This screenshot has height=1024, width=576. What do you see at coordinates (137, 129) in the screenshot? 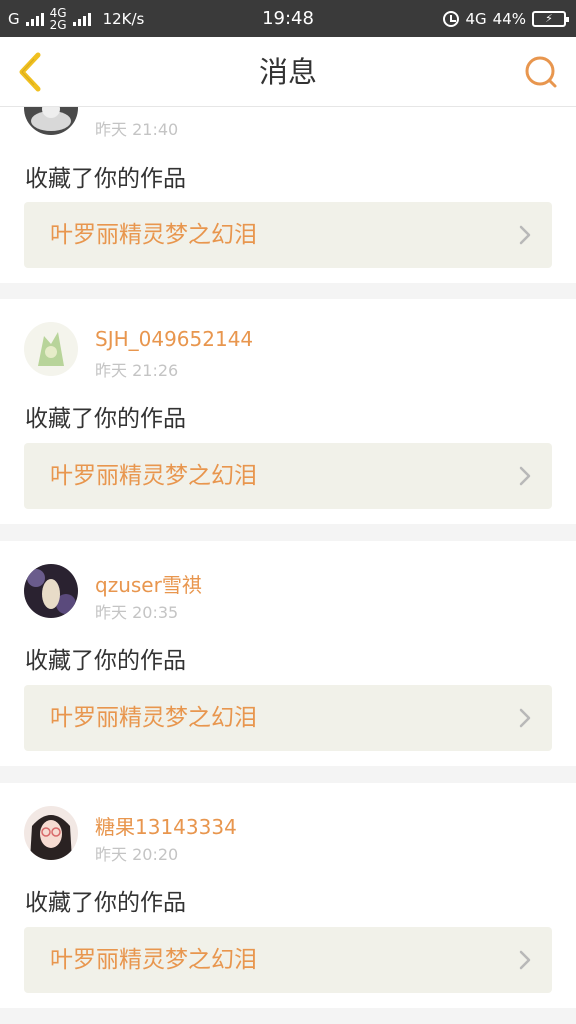
I see `message-time: 昨天 21:40` at bounding box center [137, 129].